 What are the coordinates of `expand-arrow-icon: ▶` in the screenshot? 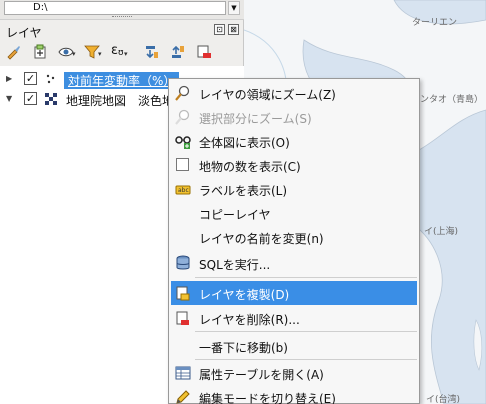 It's located at (9, 78).